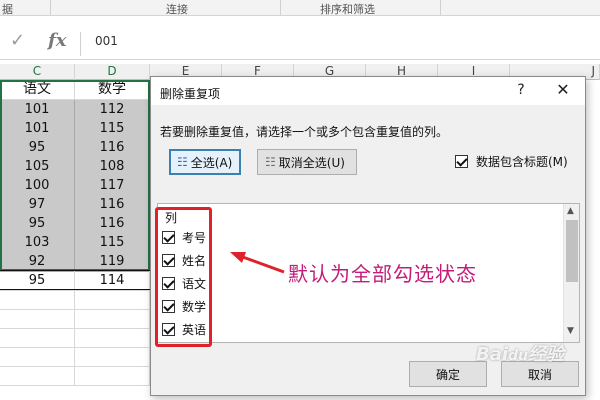 This screenshot has height=400, width=600. What do you see at coordinates (194, 329) in the screenshot?
I see `column-label: 英语` at bounding box center [194, 329].